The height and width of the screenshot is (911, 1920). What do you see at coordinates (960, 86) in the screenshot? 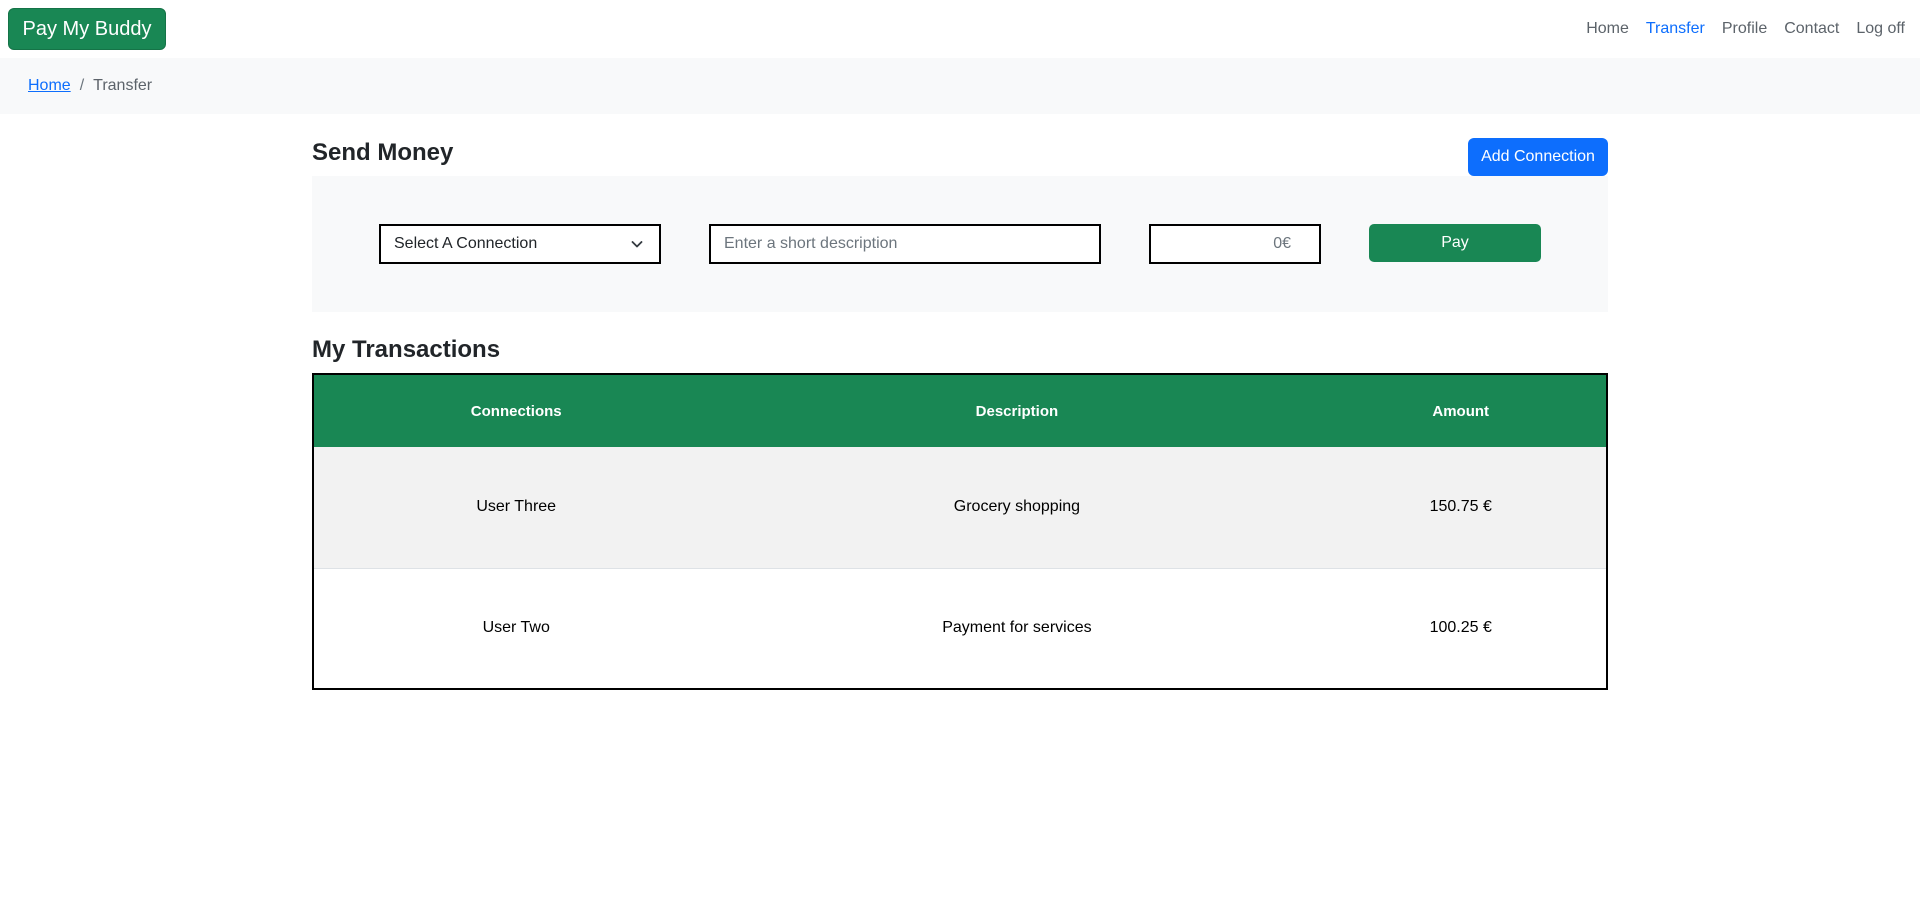
I see `breadcrumb-bar: Home / Transfer` at bounding box center [960, 86].